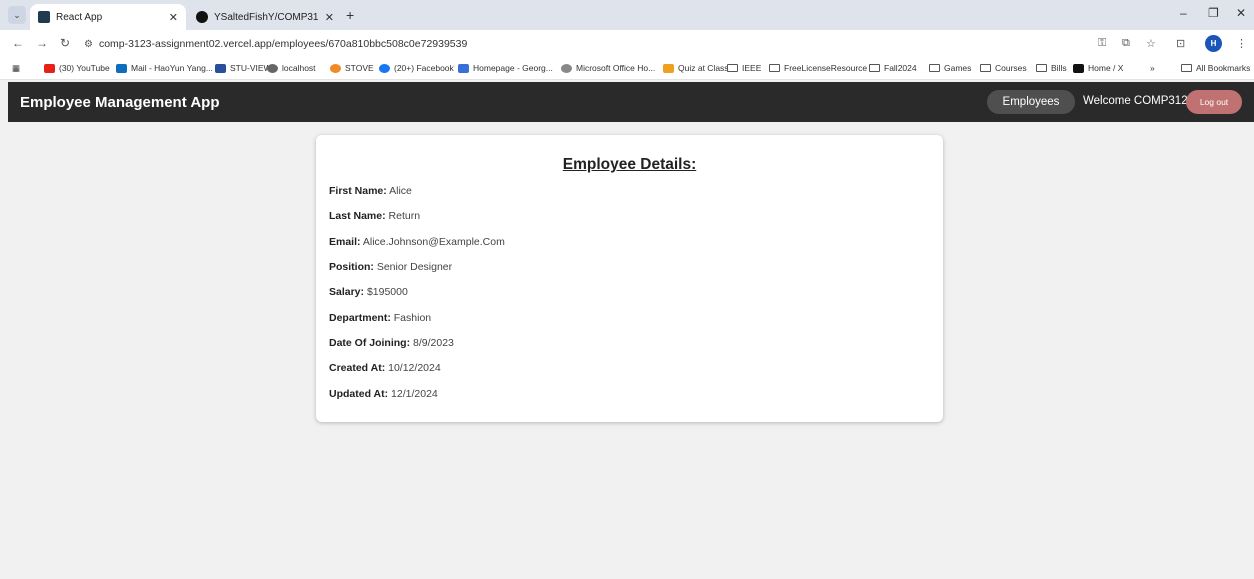  I want to click on logout-button: Log out, so click(1214, 102).